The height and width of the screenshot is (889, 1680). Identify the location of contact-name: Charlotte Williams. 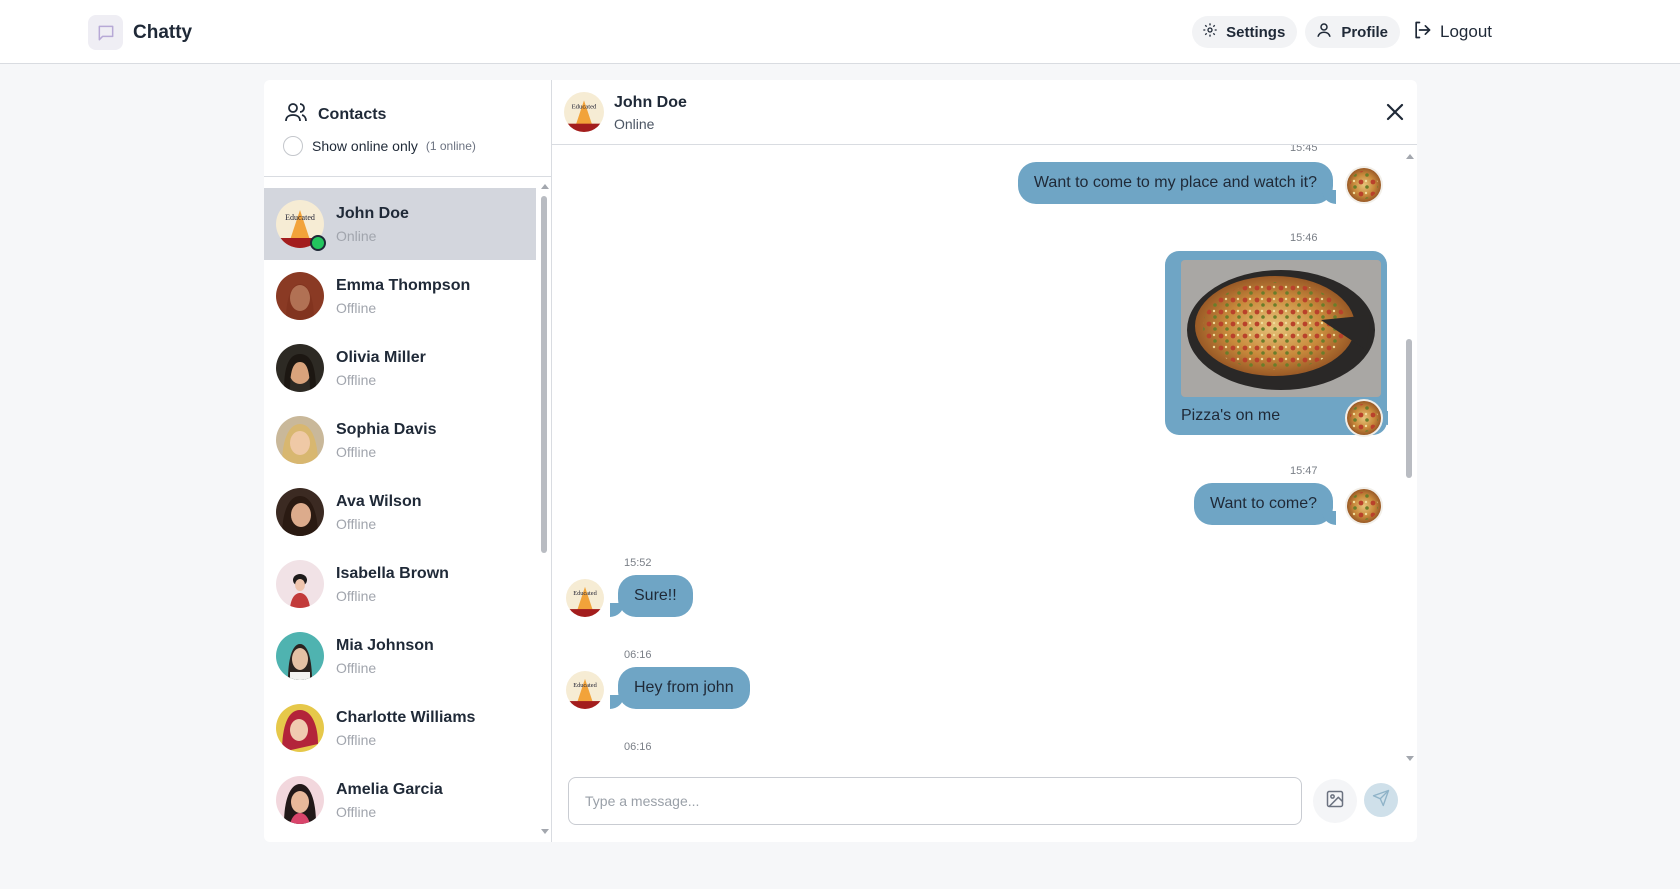
(406, 717).